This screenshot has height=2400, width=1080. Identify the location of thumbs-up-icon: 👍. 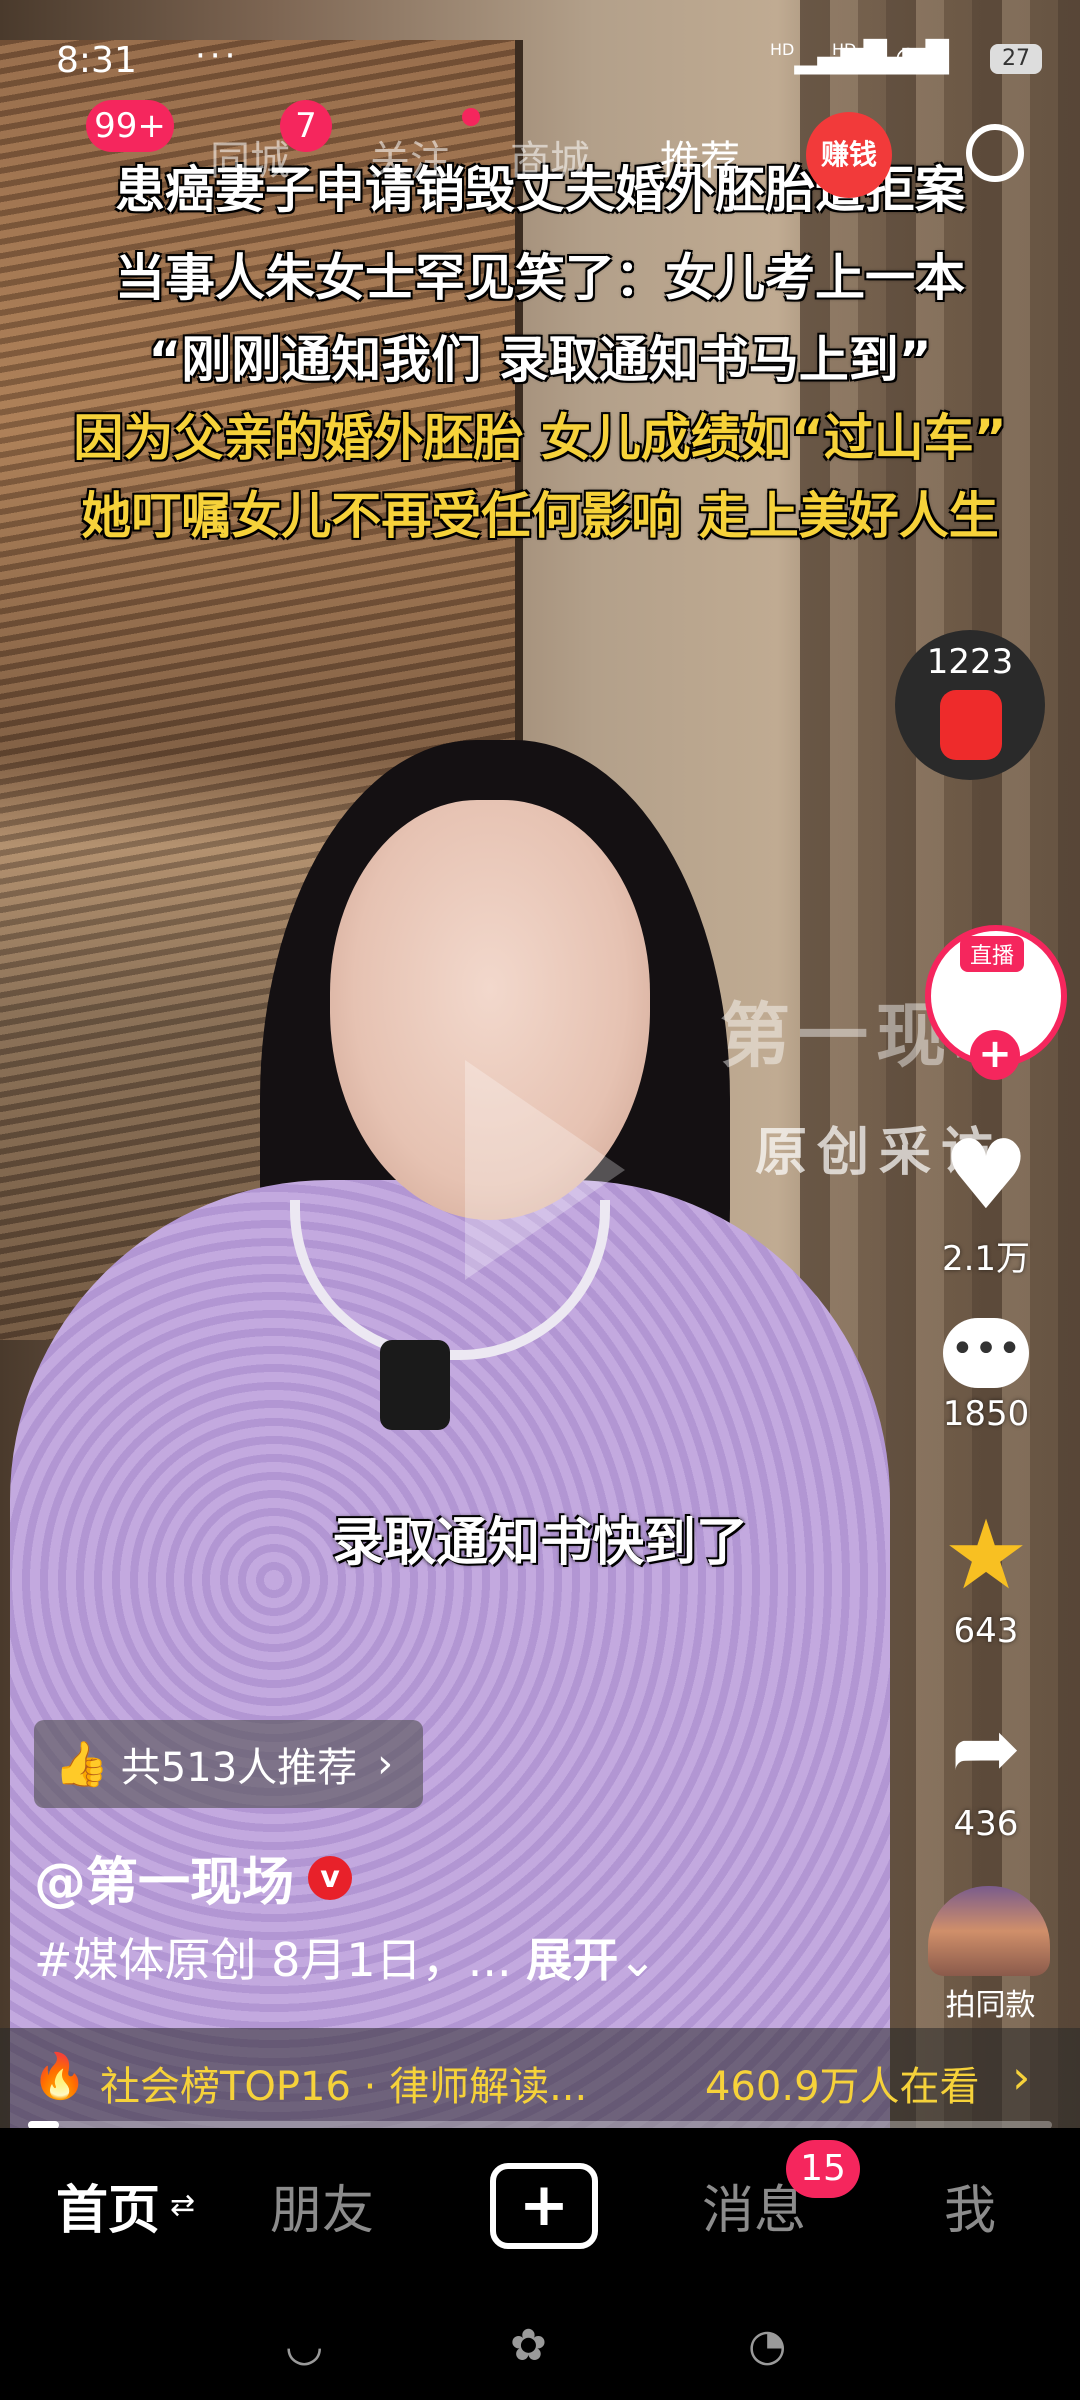
(81, 1764).